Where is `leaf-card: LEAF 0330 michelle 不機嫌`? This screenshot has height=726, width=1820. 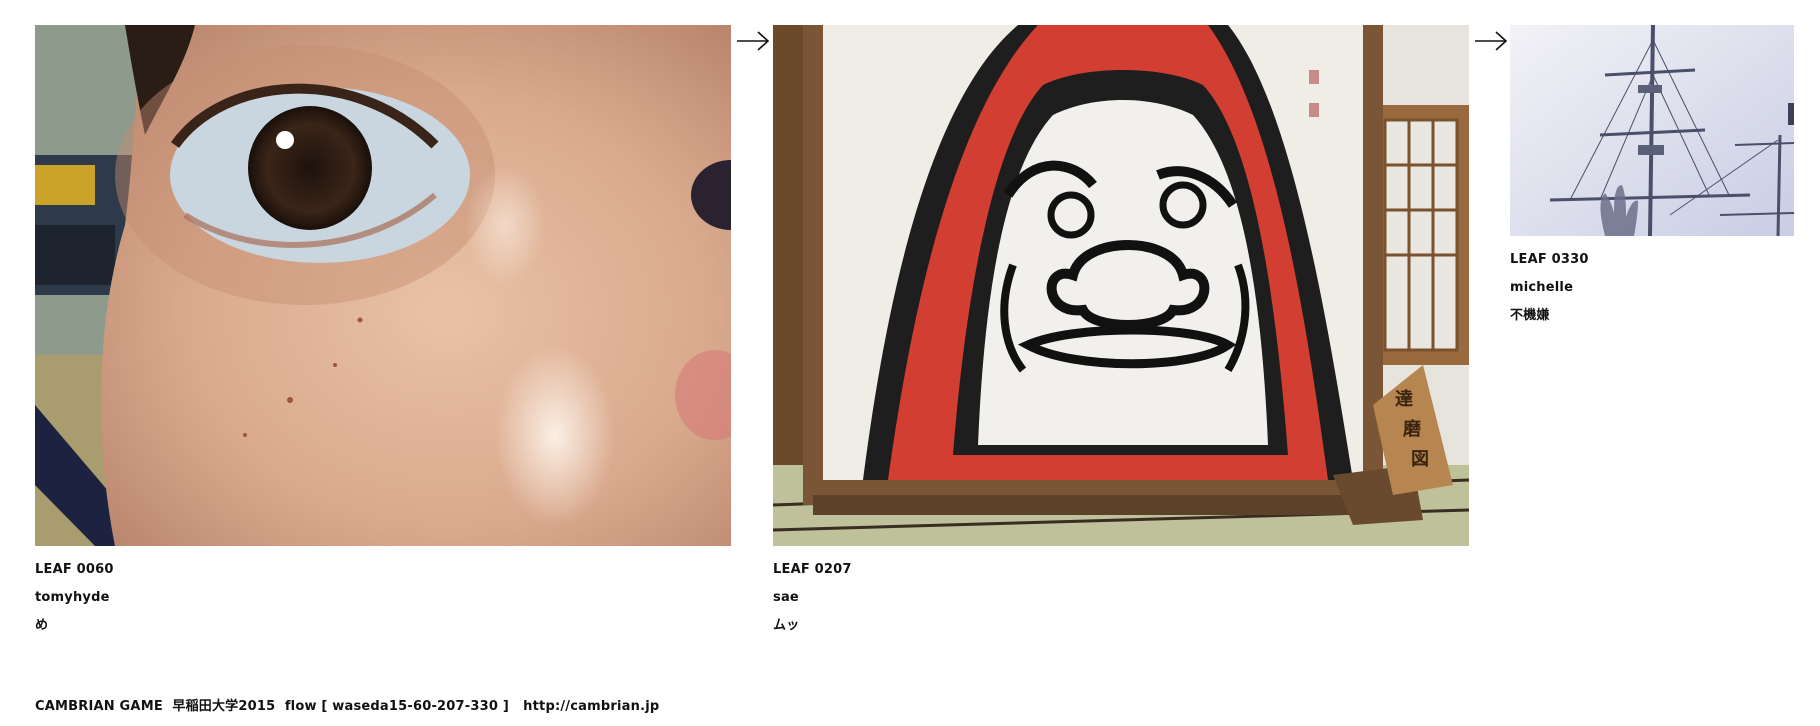 leaf-card: LEAF 0330 michelle 不機嫌 is located at coordinates (1652, 177).